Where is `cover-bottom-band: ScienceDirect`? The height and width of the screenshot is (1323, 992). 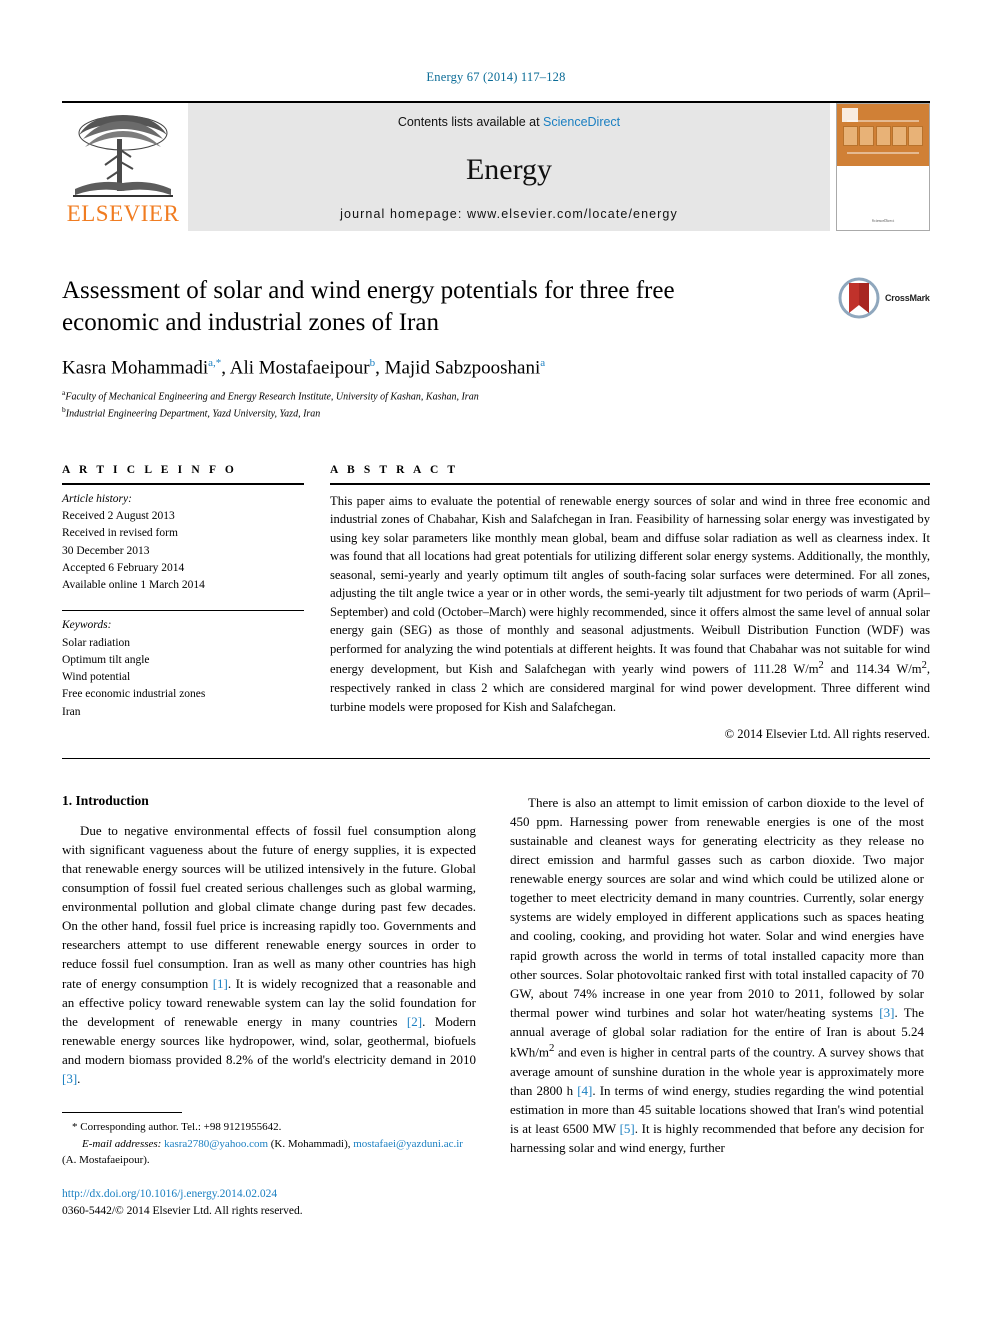 cover-bottom-band: ScienceDirect is located at coordinates (883, 198).